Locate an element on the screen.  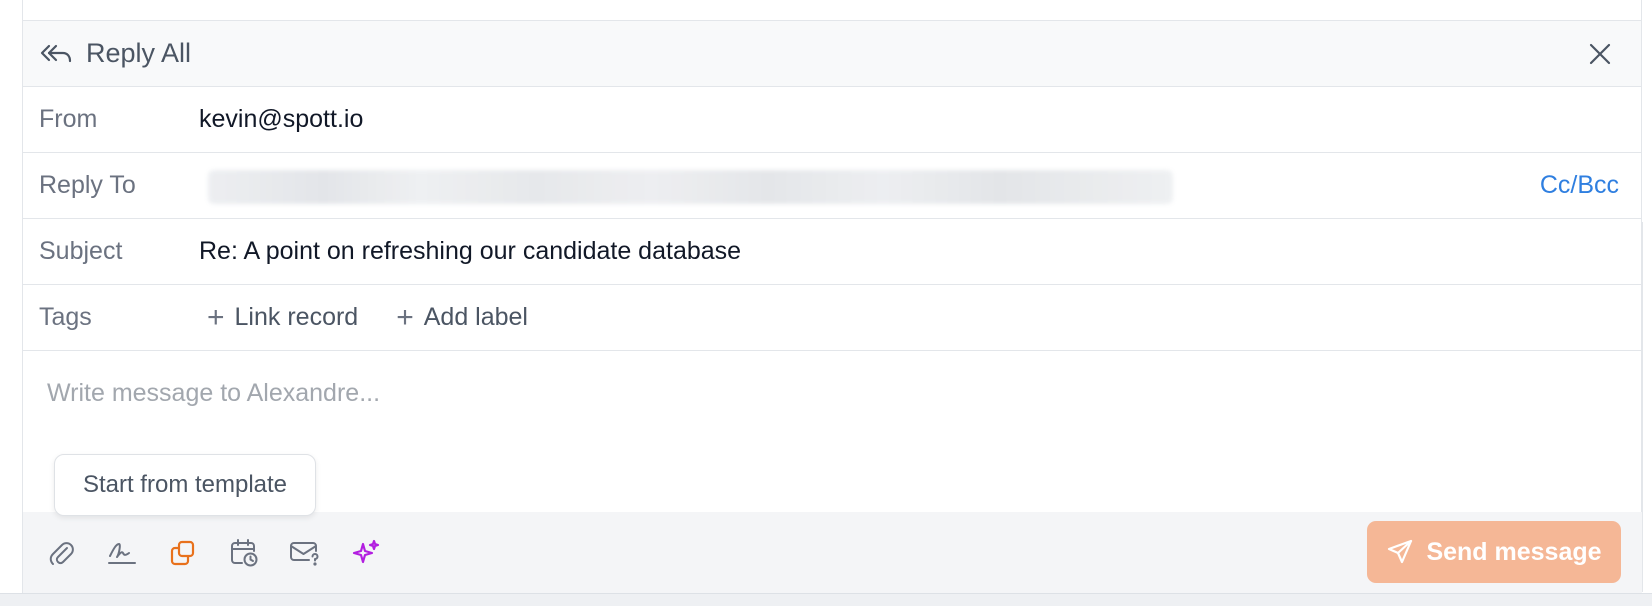
templates-icon is located at coordinates (183, 553).